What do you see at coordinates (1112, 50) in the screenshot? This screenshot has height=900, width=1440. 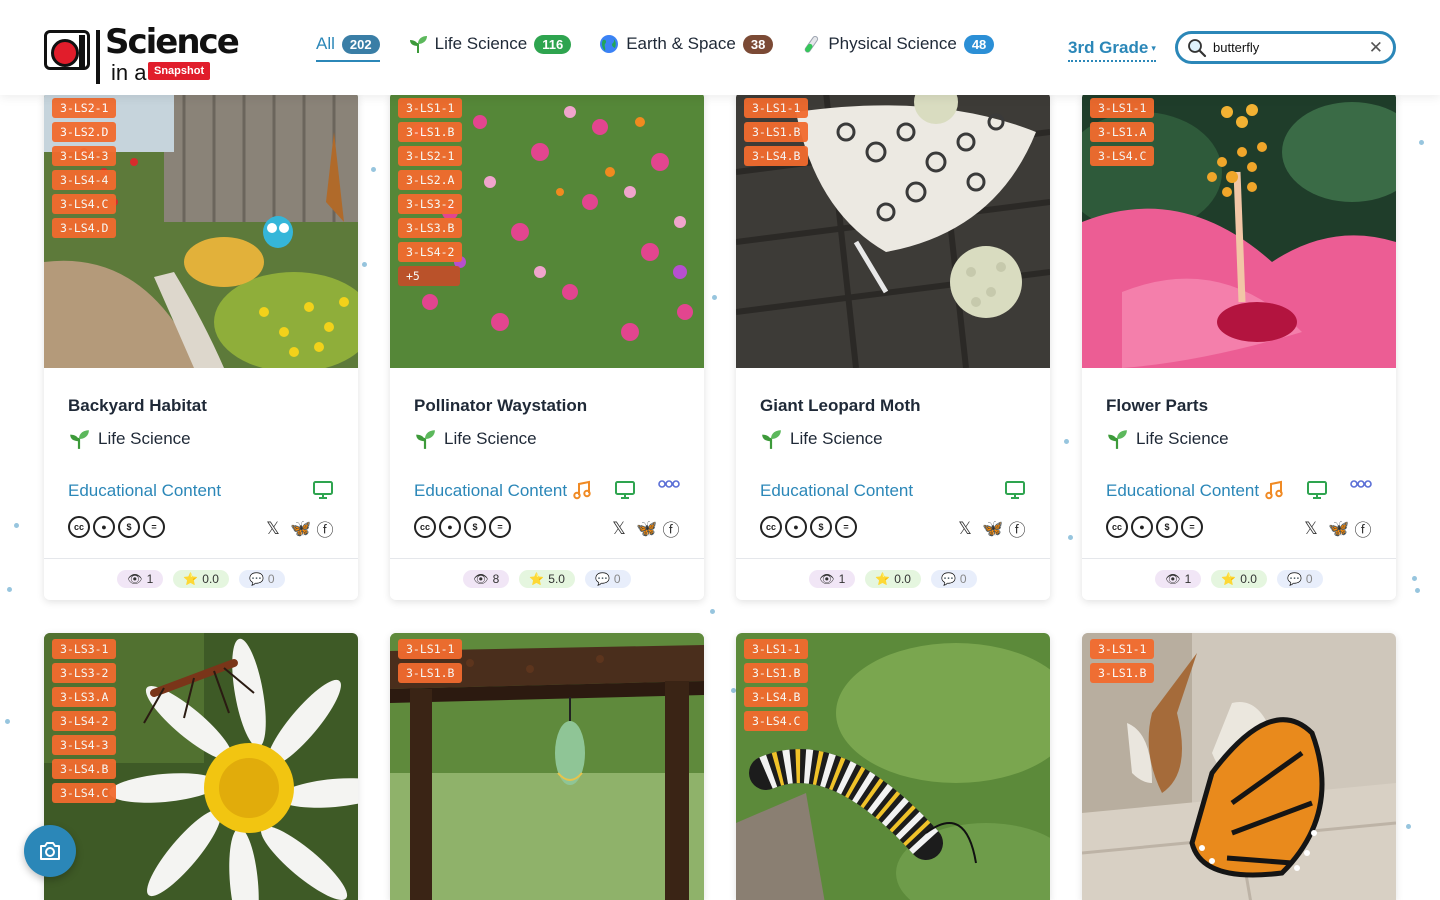 I see `grade-selector: 3rd Grade ▾` at bounding box center [1112, 50].